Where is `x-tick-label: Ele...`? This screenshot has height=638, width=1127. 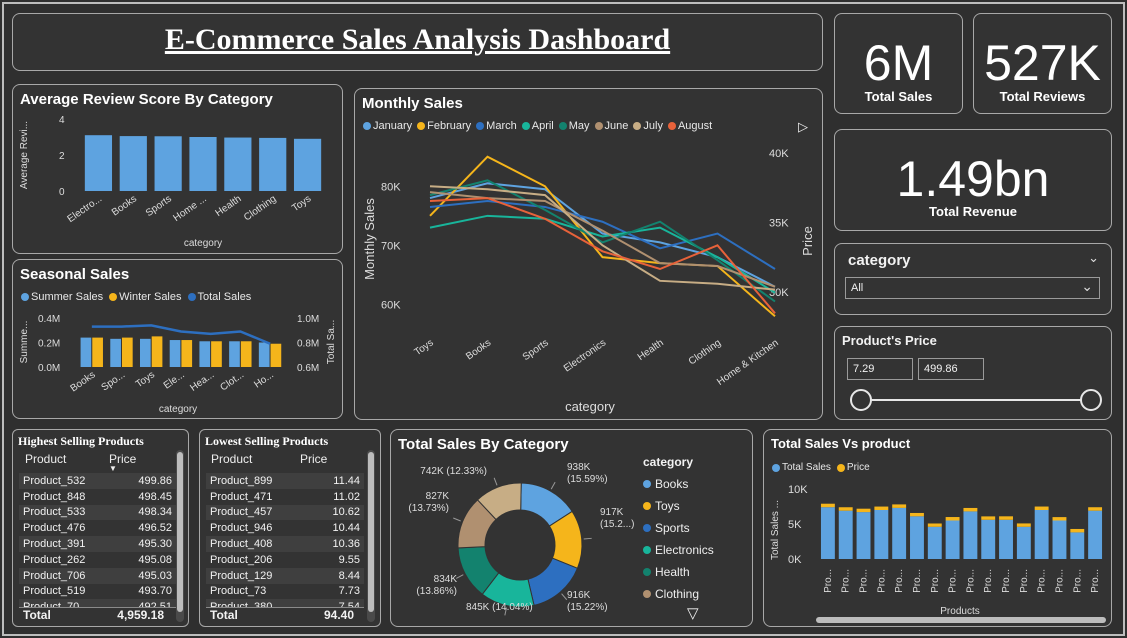 x-tick-label: Ele... is located at coordinates (174, 380).